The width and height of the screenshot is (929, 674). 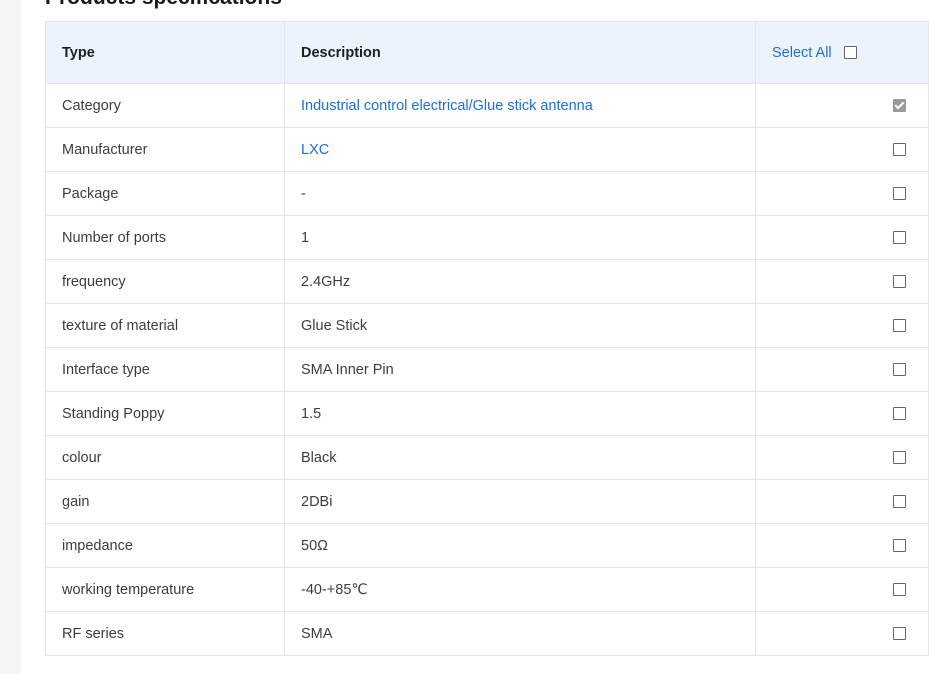 What do you see at coordinates (520, 193) in the screenshot?
I see `spec-description-cell: -` at bounding box center [520, 193].